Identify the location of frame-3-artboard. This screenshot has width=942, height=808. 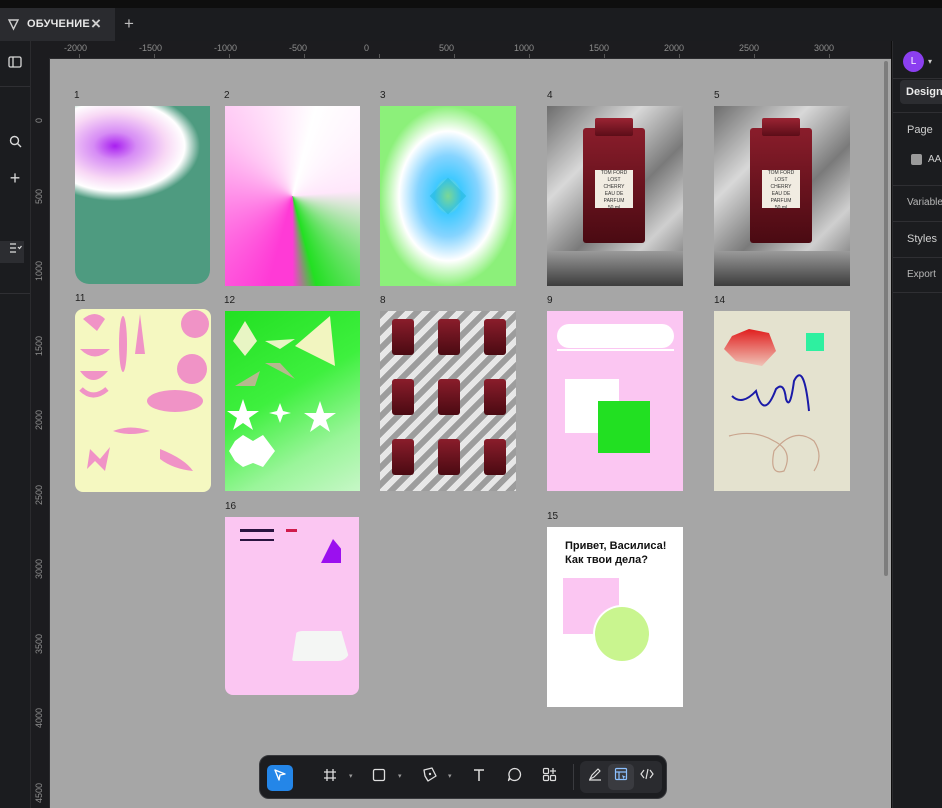
(448, 196).